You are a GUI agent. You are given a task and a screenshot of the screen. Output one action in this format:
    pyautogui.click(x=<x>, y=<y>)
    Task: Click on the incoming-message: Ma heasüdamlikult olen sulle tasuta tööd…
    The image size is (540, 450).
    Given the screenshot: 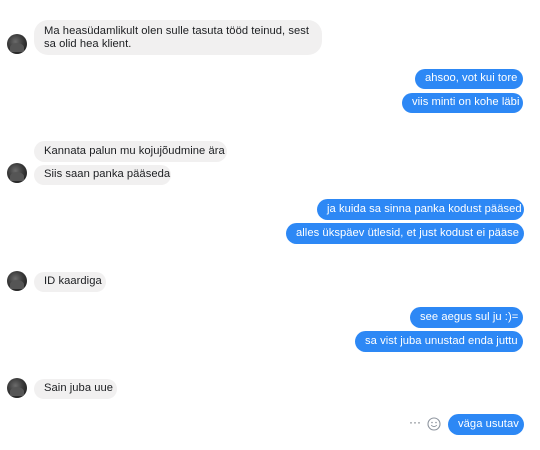 What is the action you would take?
    pyautogui.click(x=178, y=37)
    